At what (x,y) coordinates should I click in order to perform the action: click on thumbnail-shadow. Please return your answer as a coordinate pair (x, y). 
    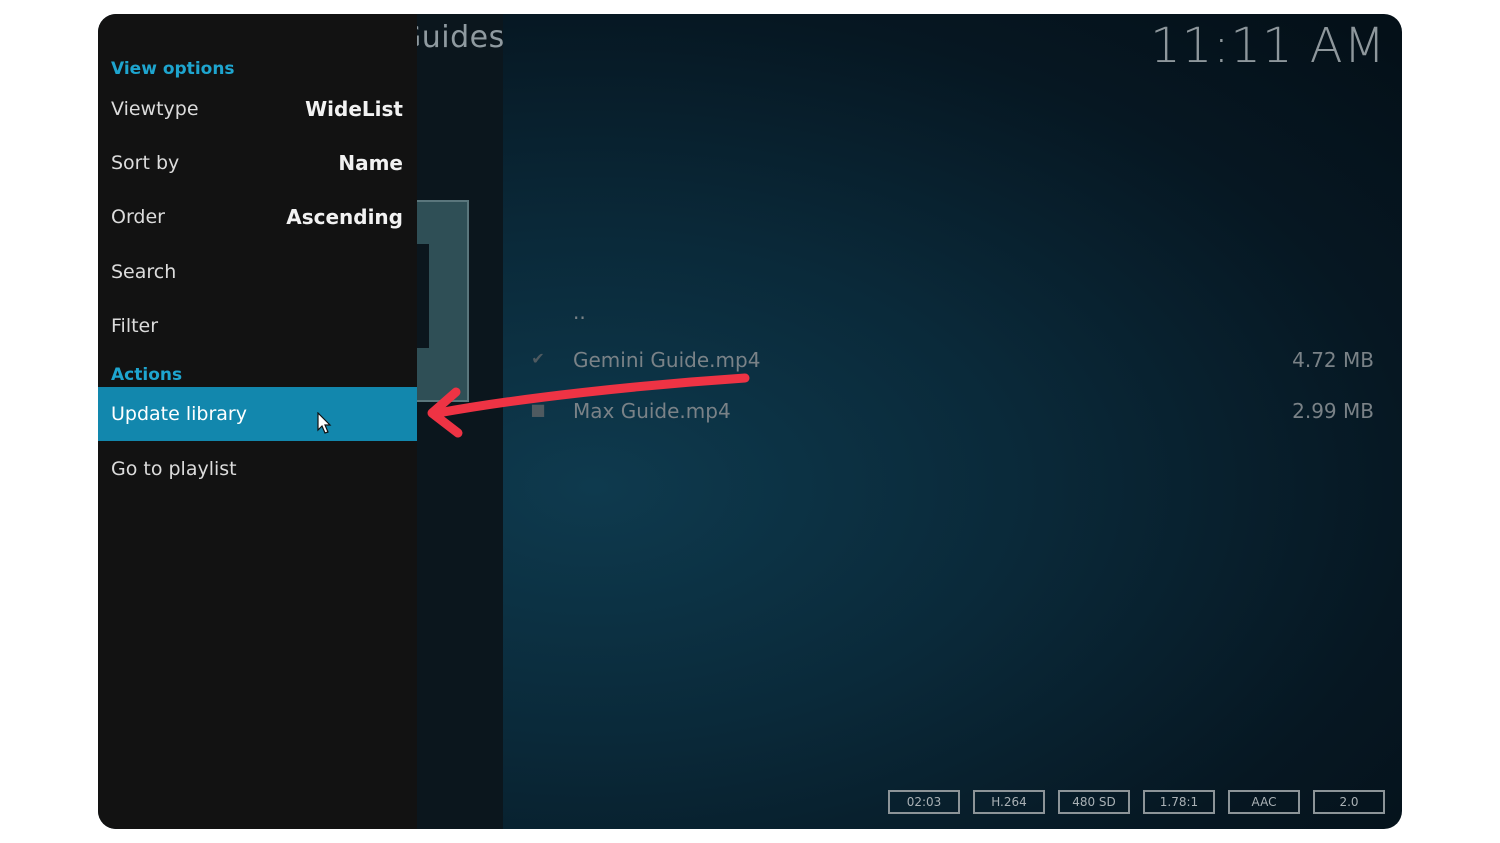
    Looking at the image, I should click on (423, 296).